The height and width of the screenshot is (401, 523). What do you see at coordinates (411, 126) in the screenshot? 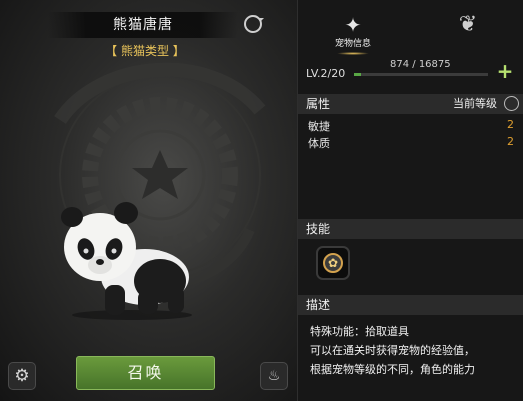
I see `stat-row: 敏捷 2` at bounding box center [411, 126].